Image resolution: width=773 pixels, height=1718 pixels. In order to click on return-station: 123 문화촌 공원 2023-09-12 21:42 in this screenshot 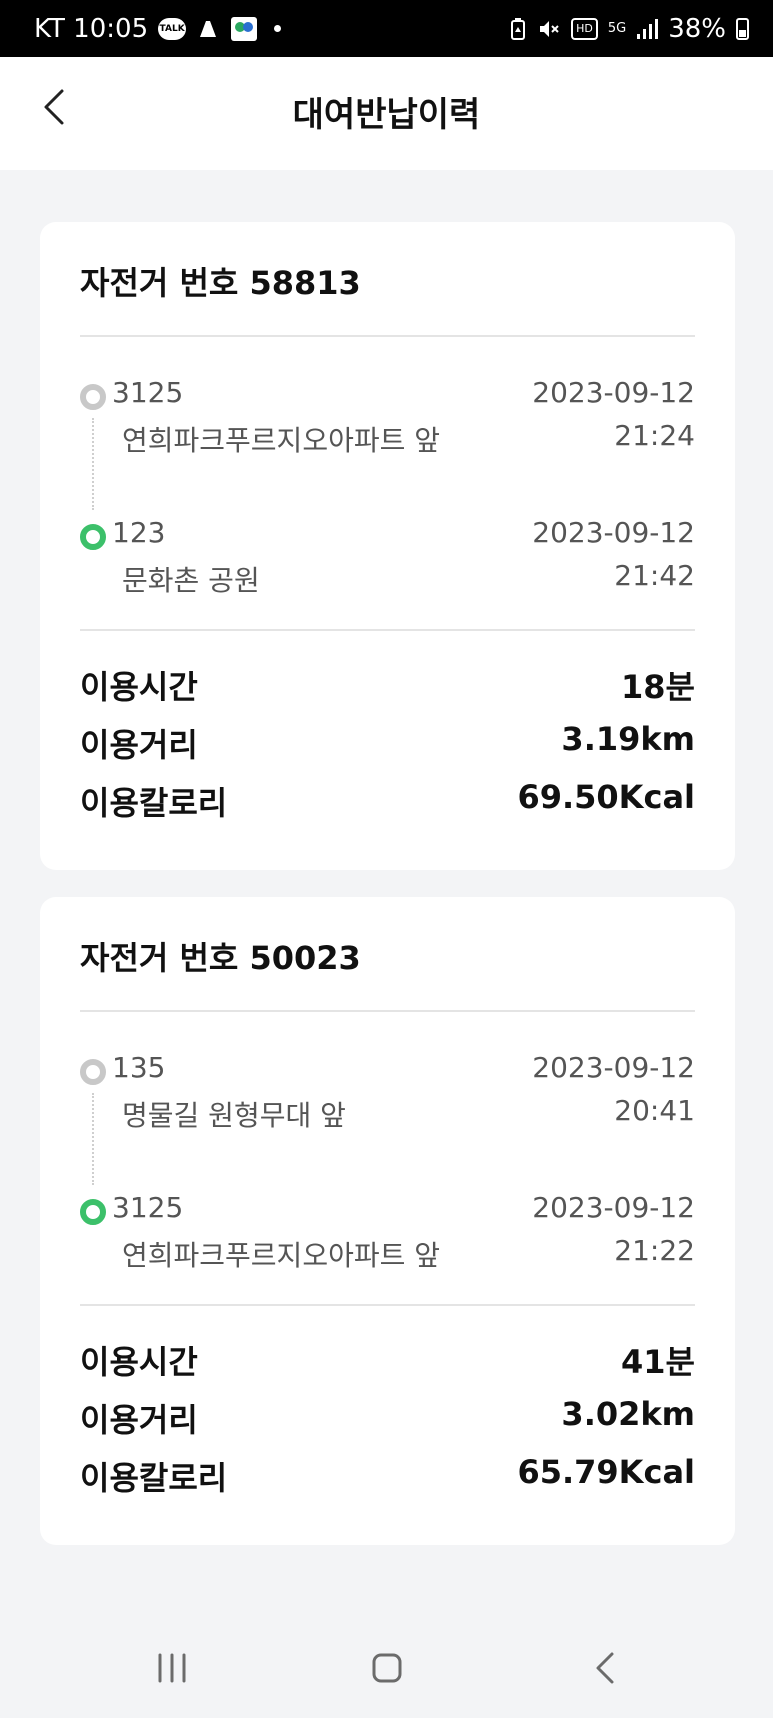, I will do `click(387, 557)`.